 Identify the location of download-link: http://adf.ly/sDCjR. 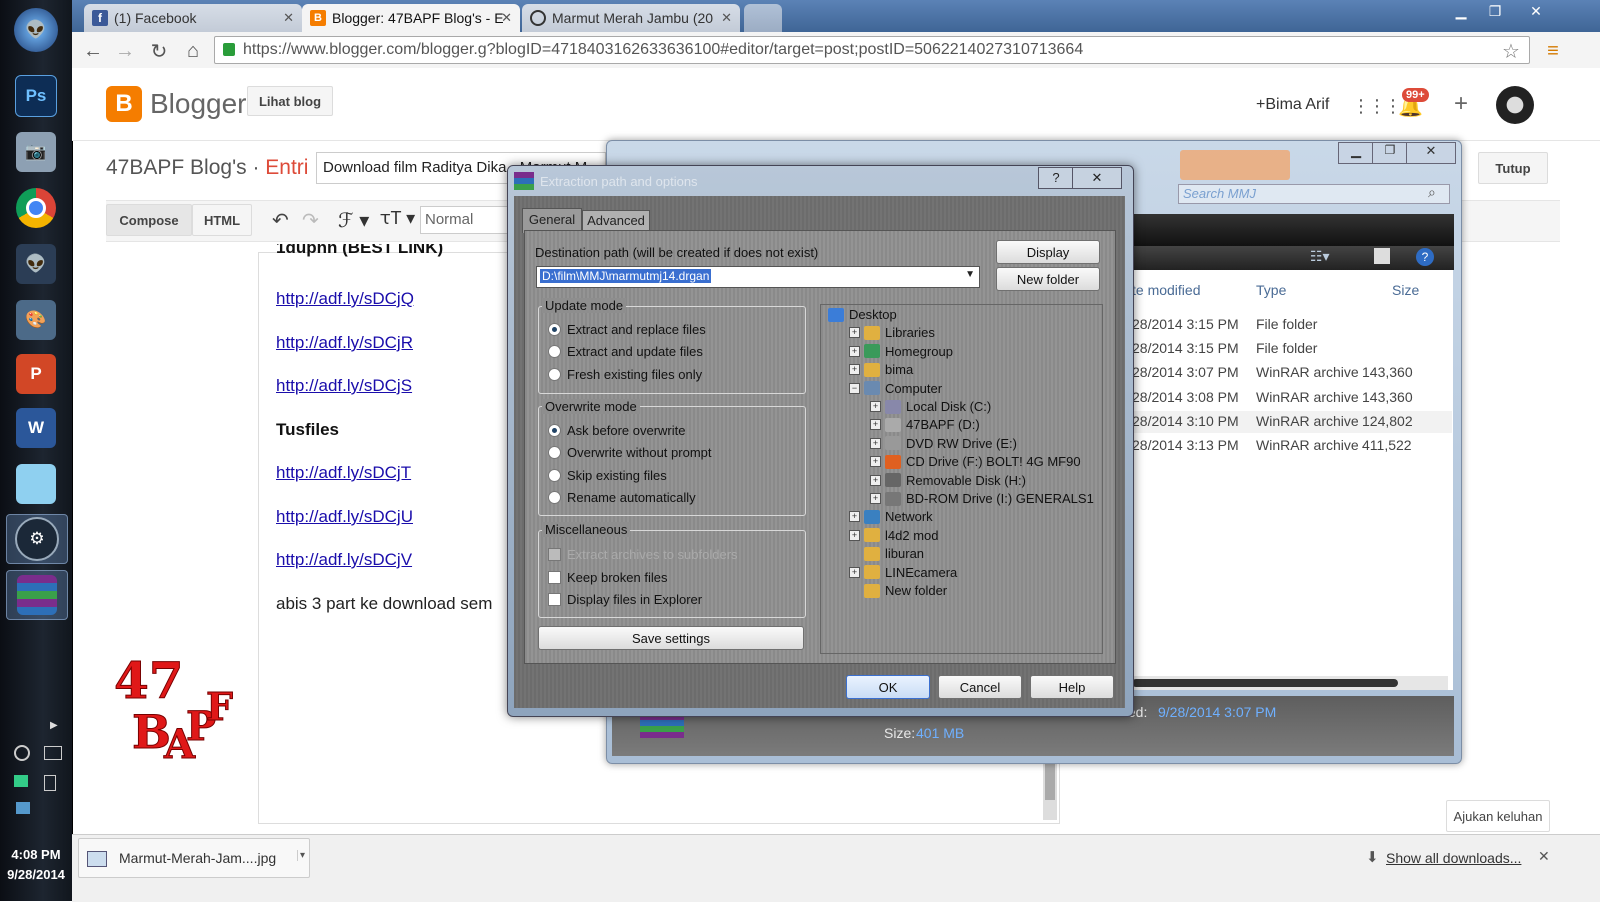
(344, 343).